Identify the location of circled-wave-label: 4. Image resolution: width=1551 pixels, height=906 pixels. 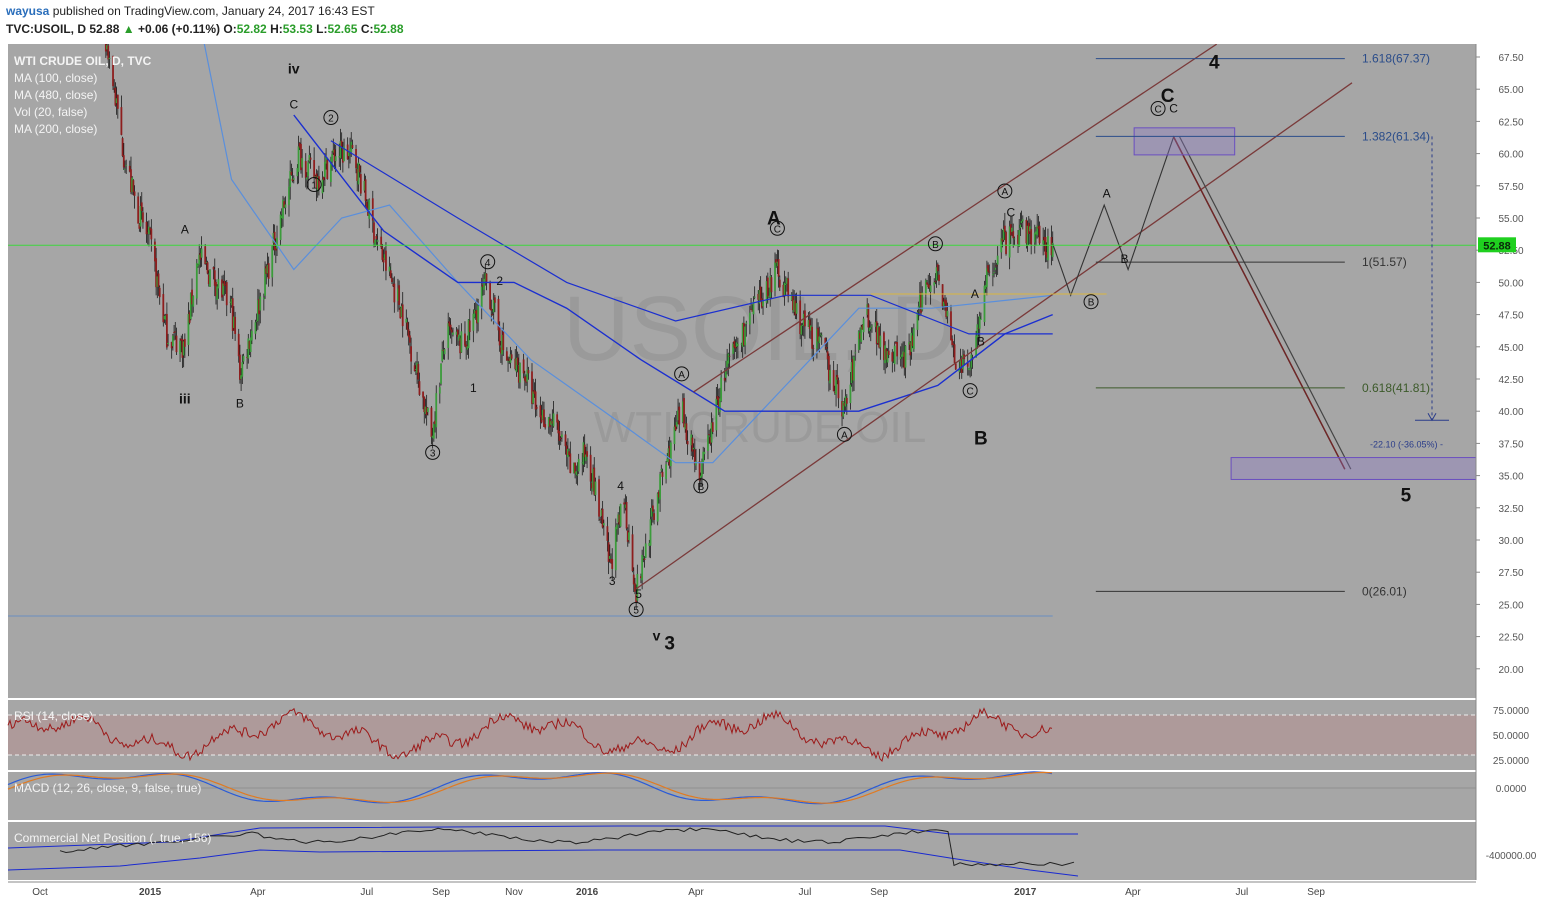
(488, 263).